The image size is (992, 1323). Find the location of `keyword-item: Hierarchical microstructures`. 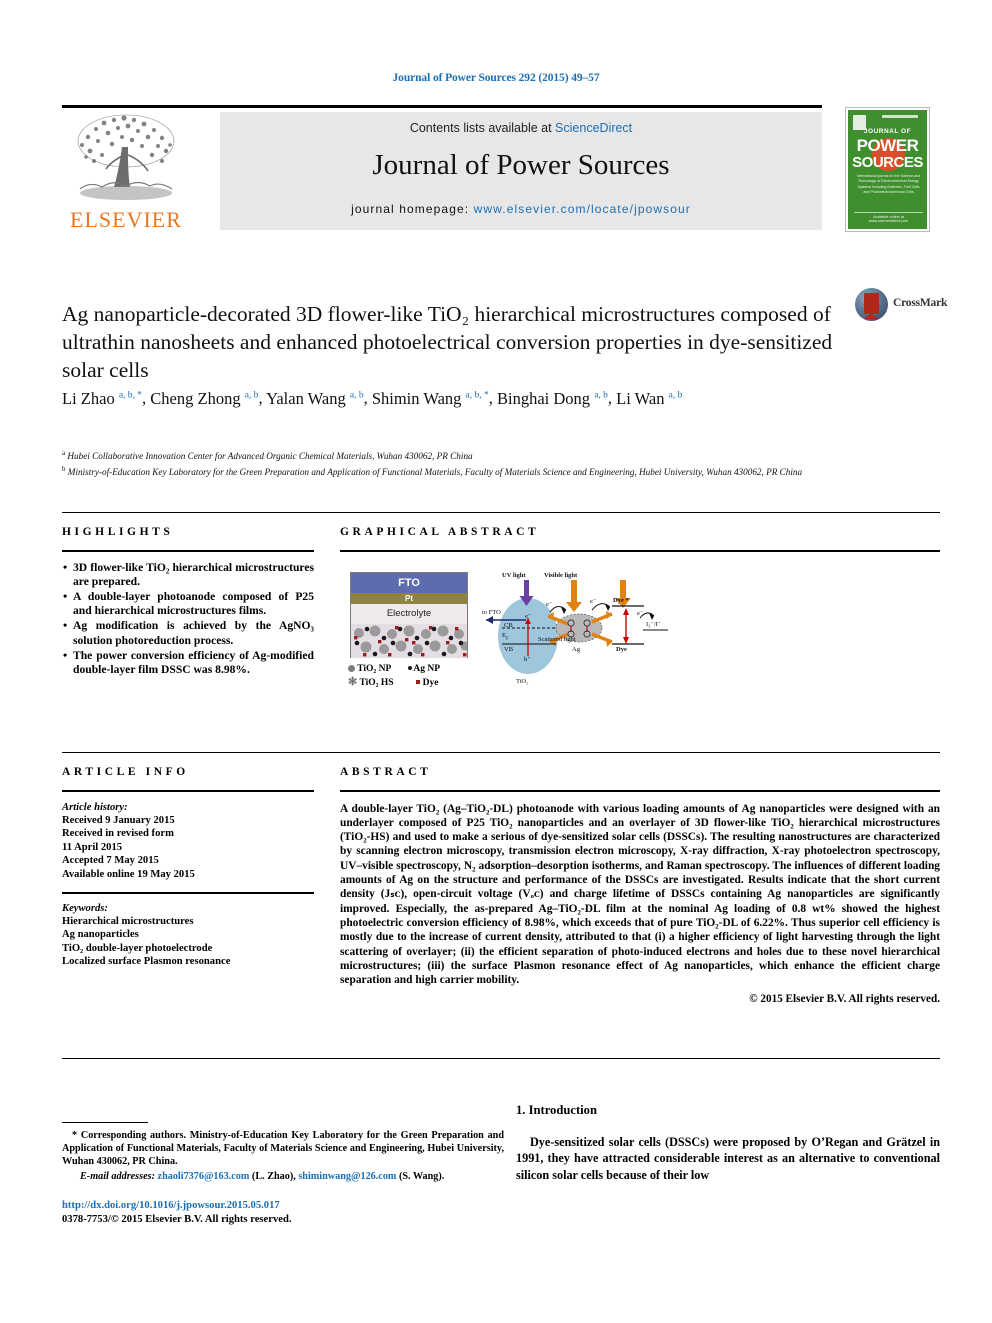

keyword-item: Hierarchical microstructures is located at coordinates (128, 922).